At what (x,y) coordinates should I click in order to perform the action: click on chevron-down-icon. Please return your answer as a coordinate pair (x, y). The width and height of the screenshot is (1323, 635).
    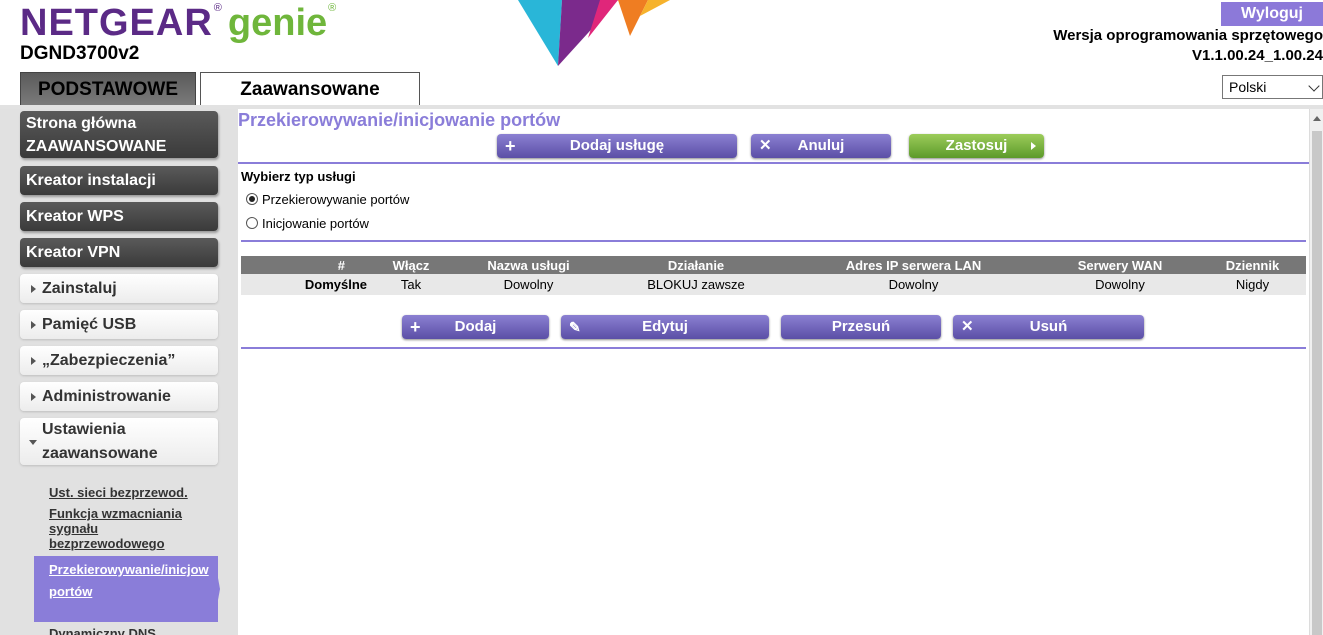
    Looking at the image, I should click on (1314, 86).